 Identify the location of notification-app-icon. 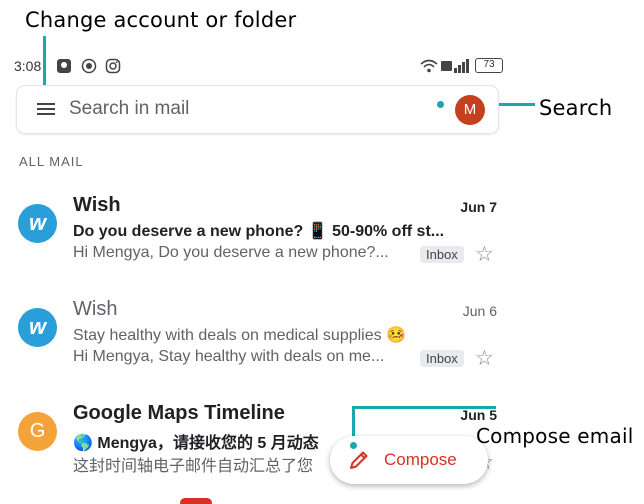
(64, 66).